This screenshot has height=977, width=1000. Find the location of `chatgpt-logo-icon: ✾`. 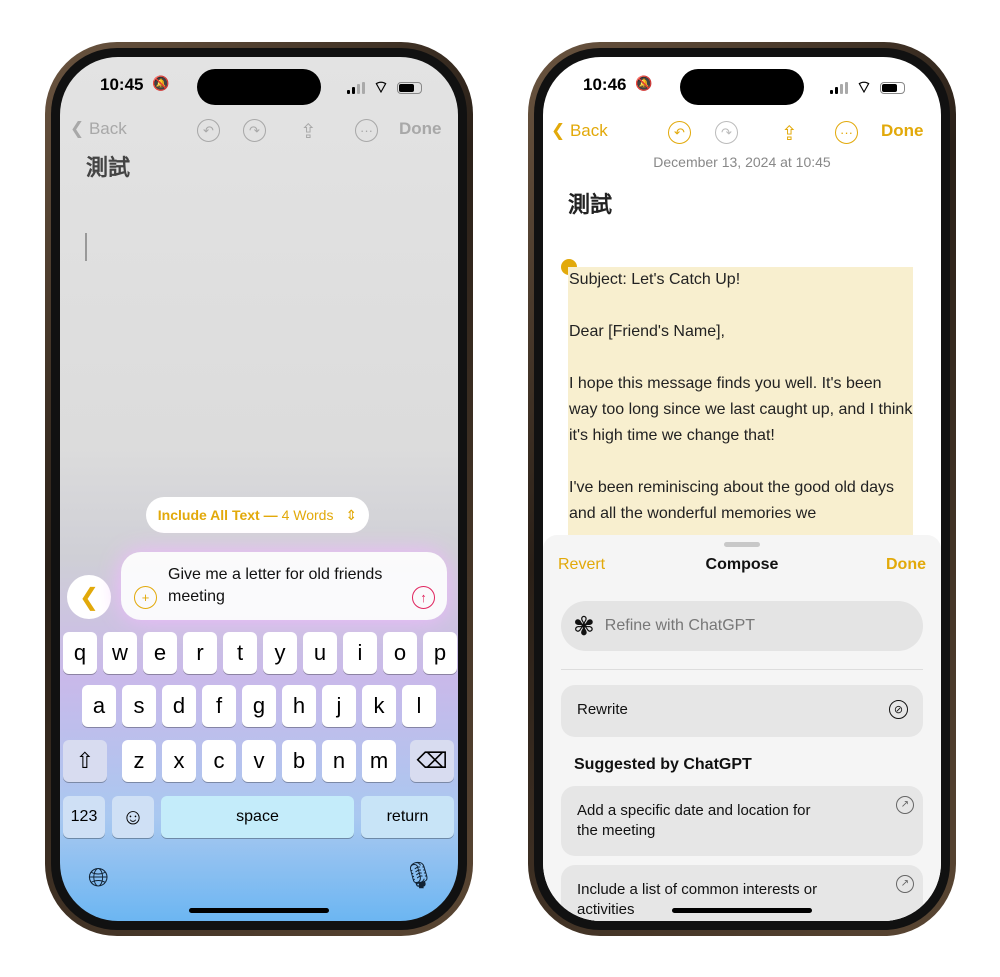

chatgpt-logo-icon: ✾ is located at coordinates (584, 625).